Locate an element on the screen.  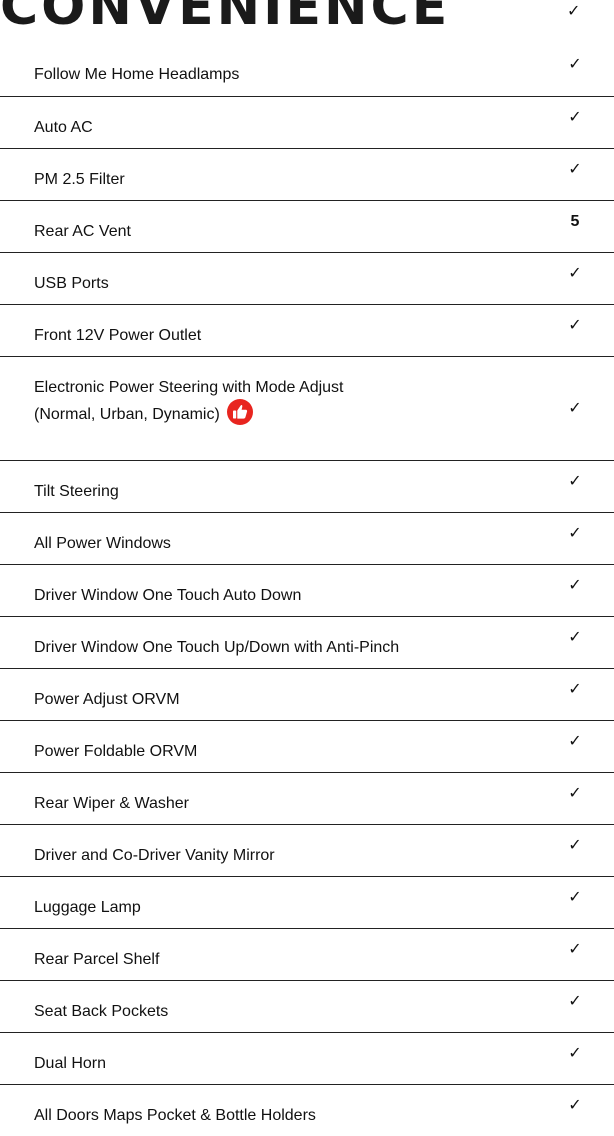
feature-label-line2: (Normal, Urban, Dynamic) is located at coordinates (127, 414).